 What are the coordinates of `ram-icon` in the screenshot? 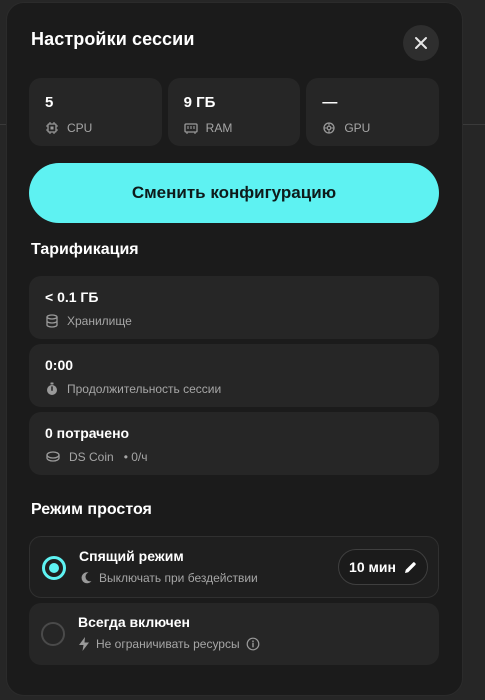 It's located at (191, 128).